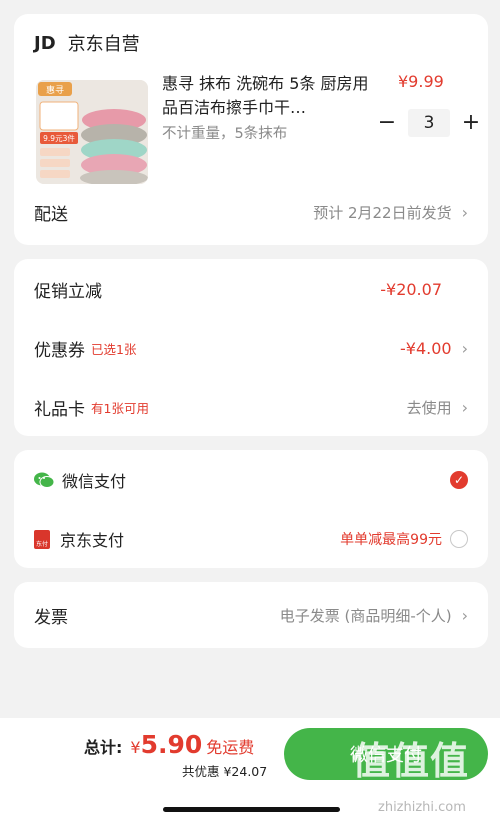 This screenshot has height=823, width=500. I want to click on towel-stack-image: 惠寻 9.9元3件, so click(92, 132).